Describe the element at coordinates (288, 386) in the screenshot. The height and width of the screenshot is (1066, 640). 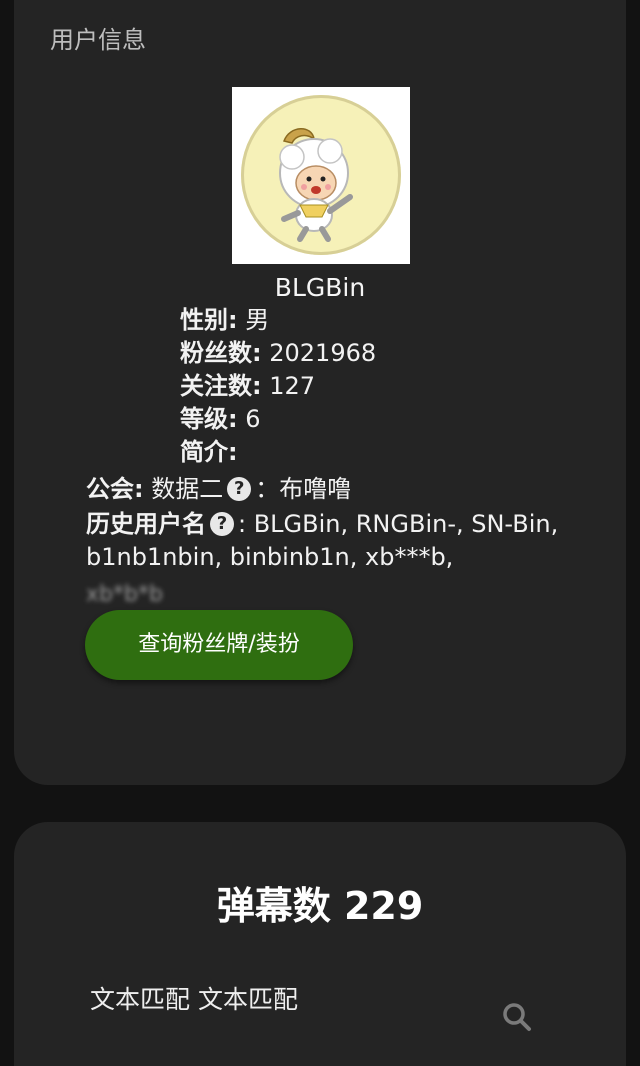
I see `following-value: 127` at that location.